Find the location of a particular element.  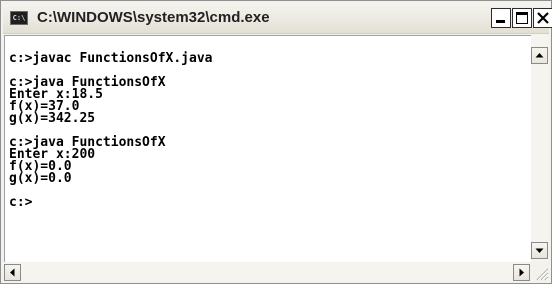

scroll-left-button is located at coordinates (12, 272).